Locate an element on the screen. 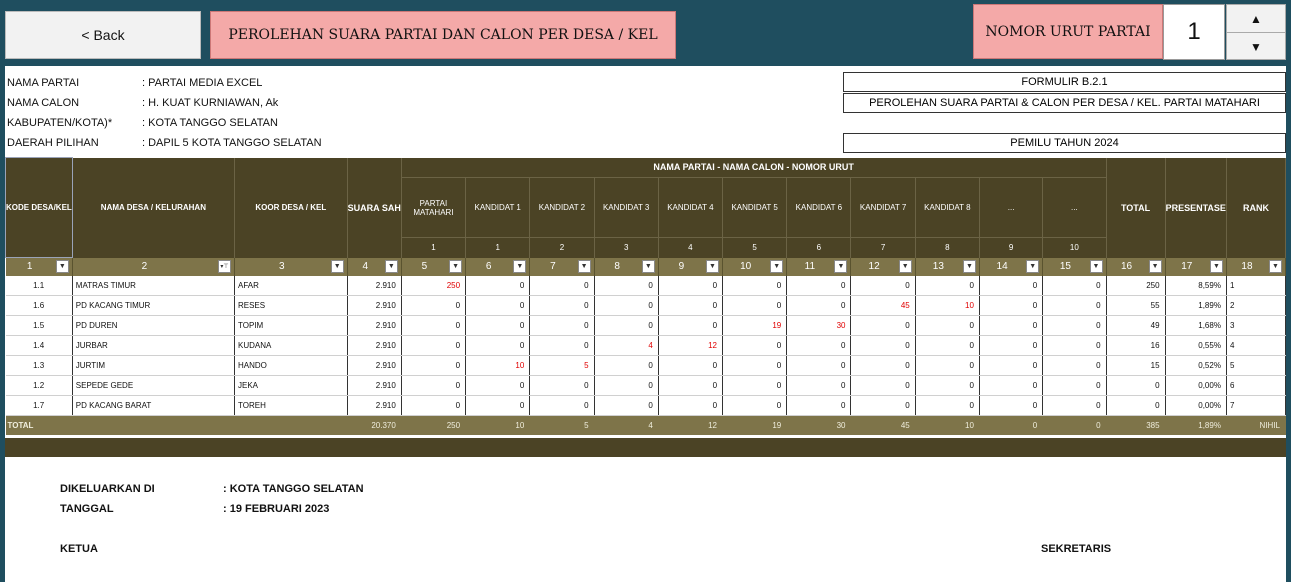 This screenshot has height=582, width=1291. vote-cell: 45 is located at coordinates (883, 305).